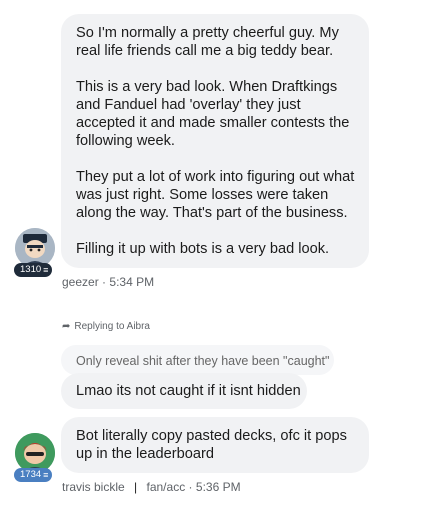 Image resolution: width=443 pixels, height=507 pixels. Describe the element at coordinates (108, 282) in the screenshot. I see `message-meta-geezer: geezer · 5:34 PM` at that location.